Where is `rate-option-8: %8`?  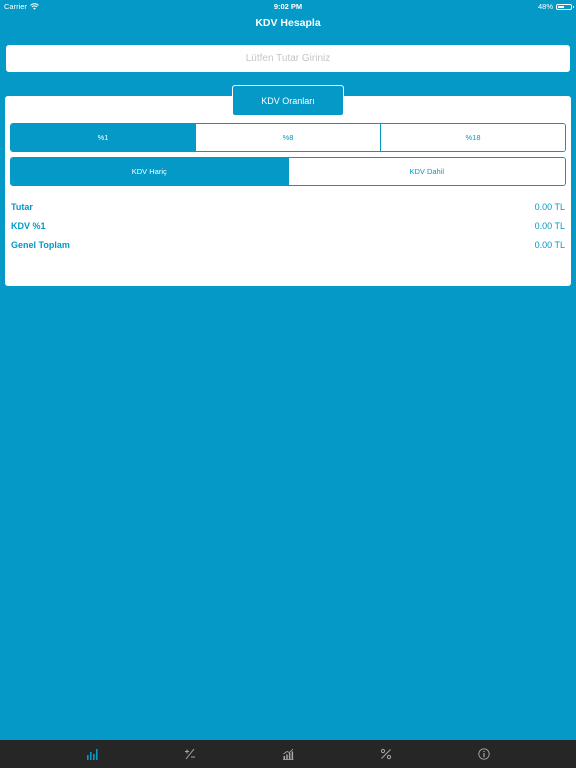 rate-option-8: %8 is located at coordinates (287, 137).